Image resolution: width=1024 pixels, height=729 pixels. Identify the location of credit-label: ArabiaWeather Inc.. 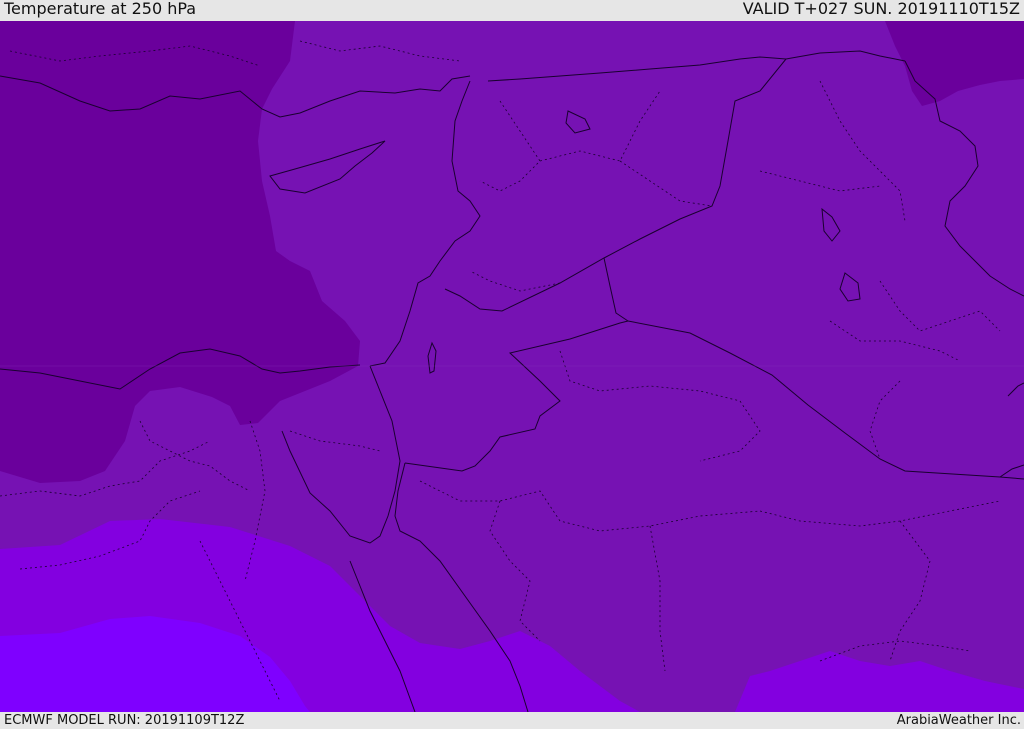
(958, 720).